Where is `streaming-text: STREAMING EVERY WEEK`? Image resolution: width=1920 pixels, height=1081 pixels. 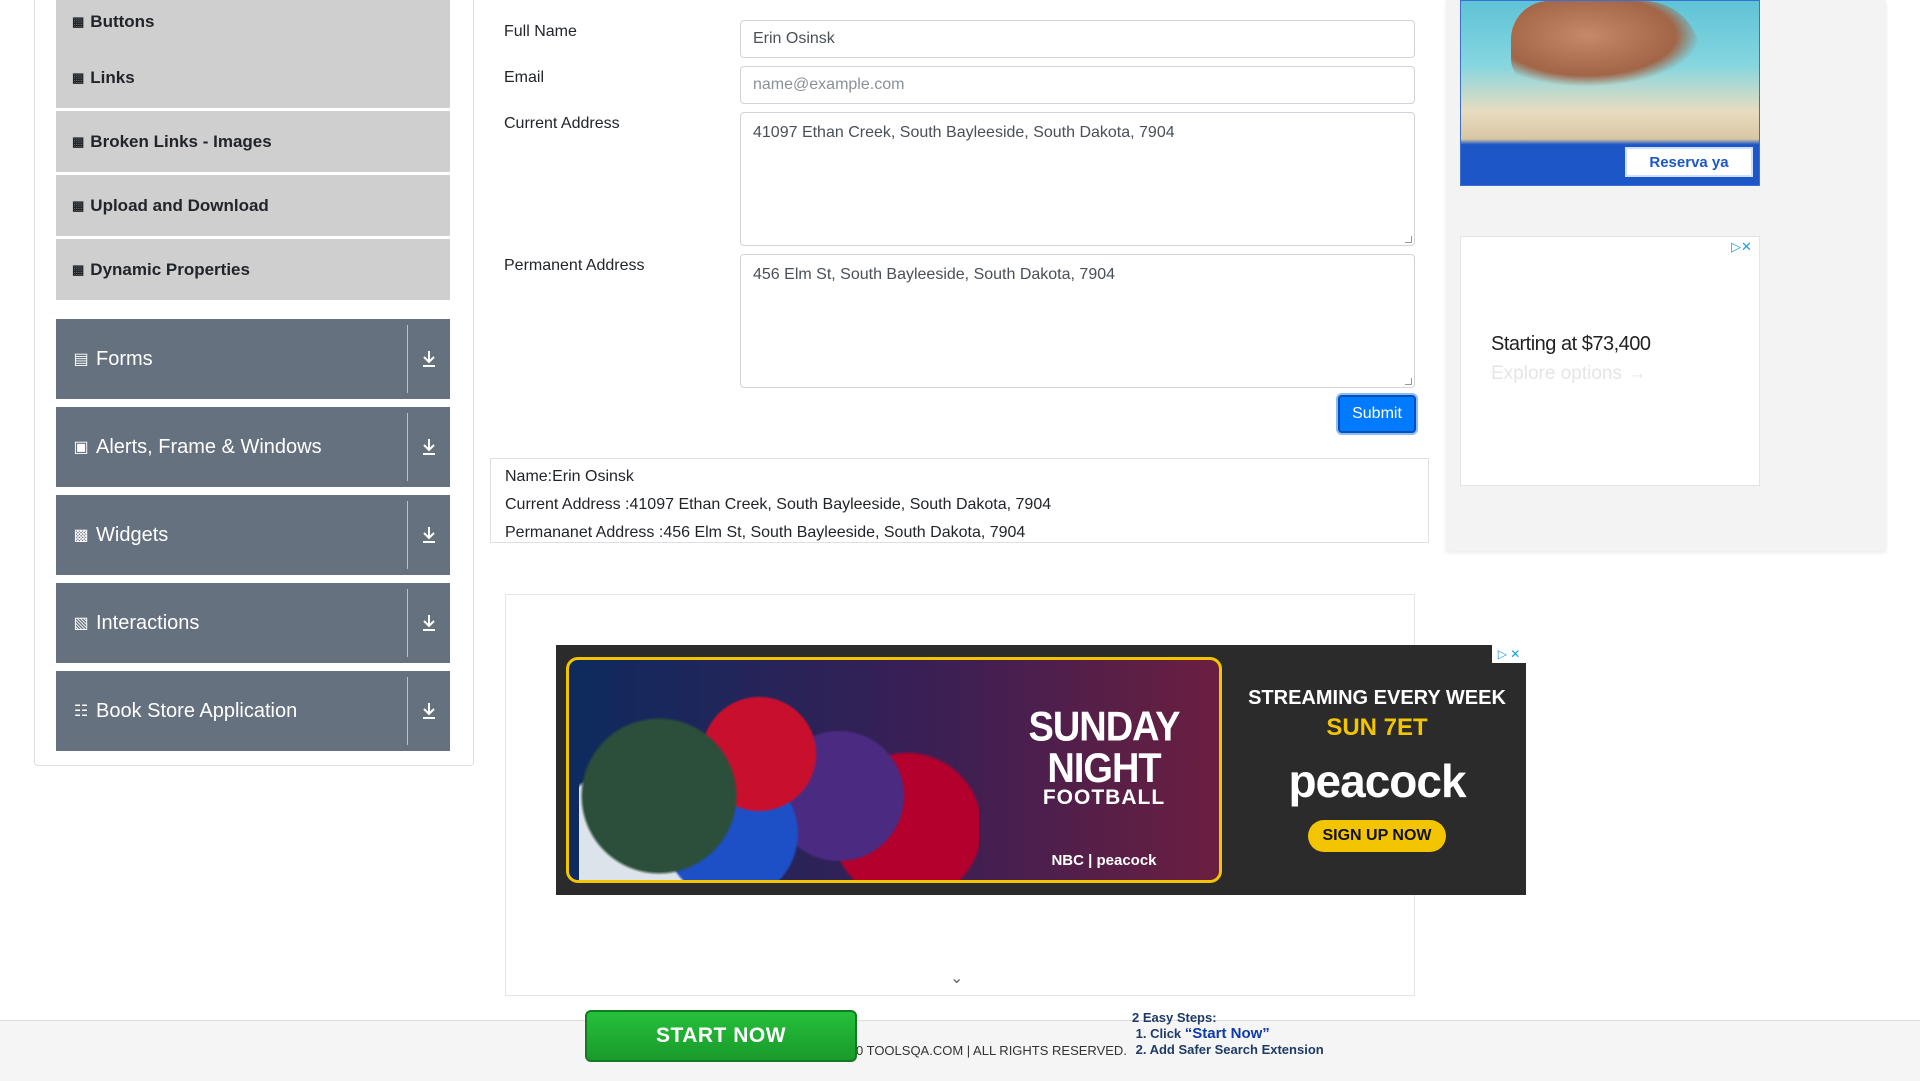
streaming-text: STREAMING EVERY WEEK is located at coordinates (1377, 698).